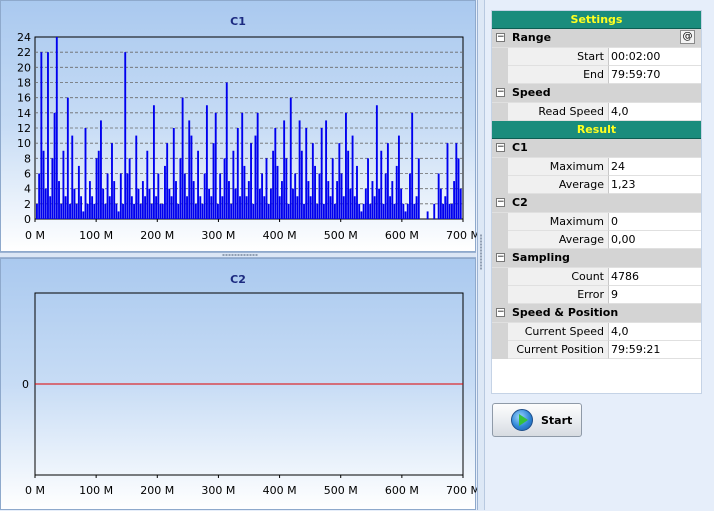 The image size is (714, 511). What do you see at coordinates (655, 332) in the screenshot?
I see `current-speed-value: 4,0` at bounding box center [655, 332].